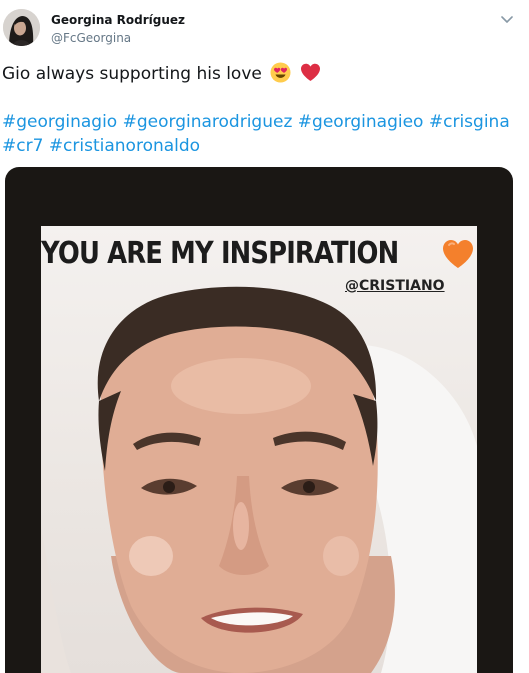 This screenshot has height=673, width=529. What do you see at coordinates (118, 20) in the screenshot?
I see `display-name: Georgina Rodríguez` at bounding box center [118, 20].